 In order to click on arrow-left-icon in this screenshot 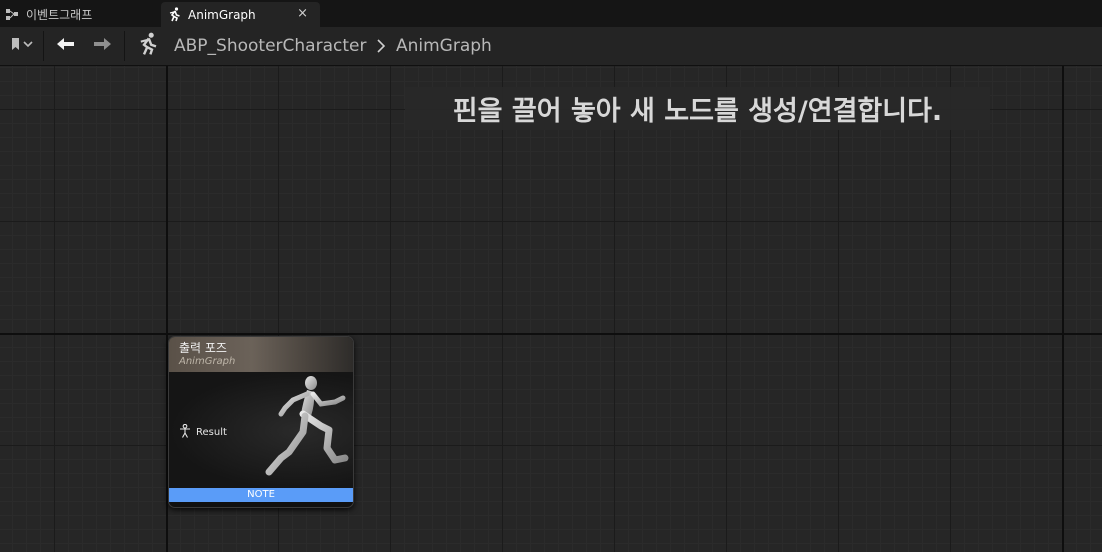, I will do `click(65, 46)`.